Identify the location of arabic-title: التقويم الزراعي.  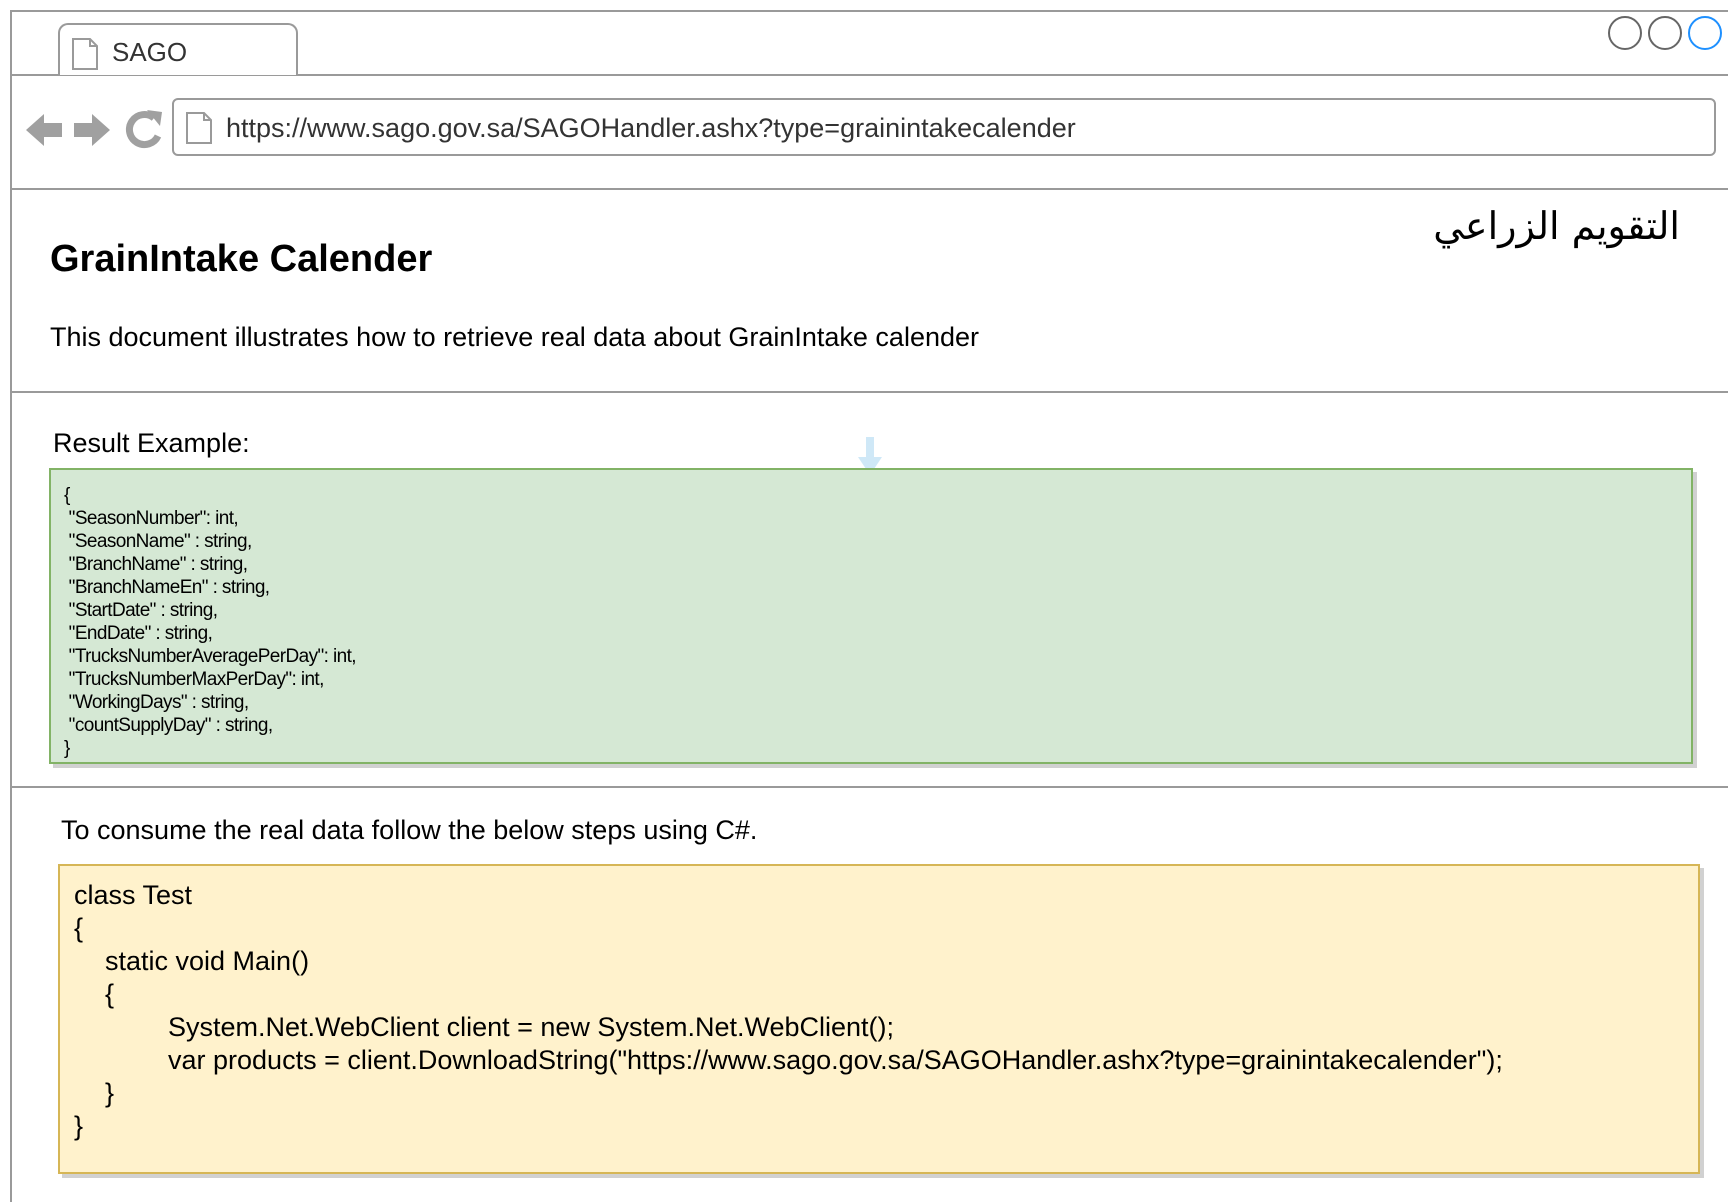
(1556, 226).